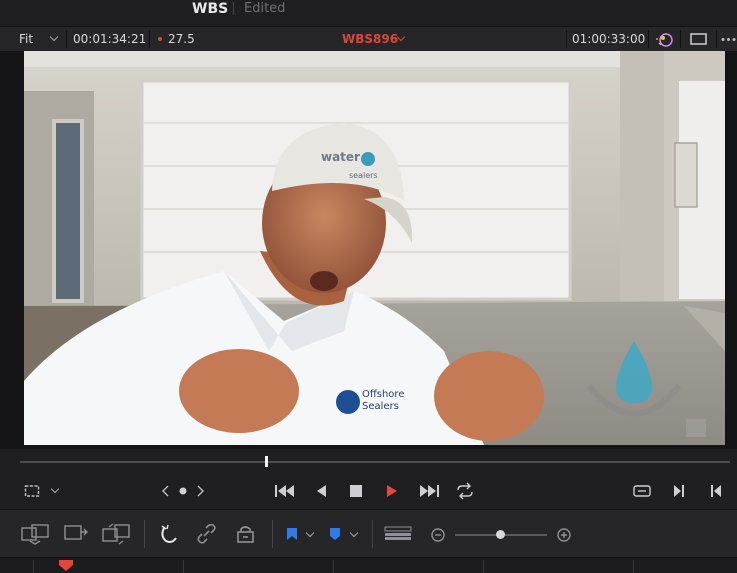 The height and width of the screenshot is (573, 737). I want to click on jog-icon, so click(183, 491).